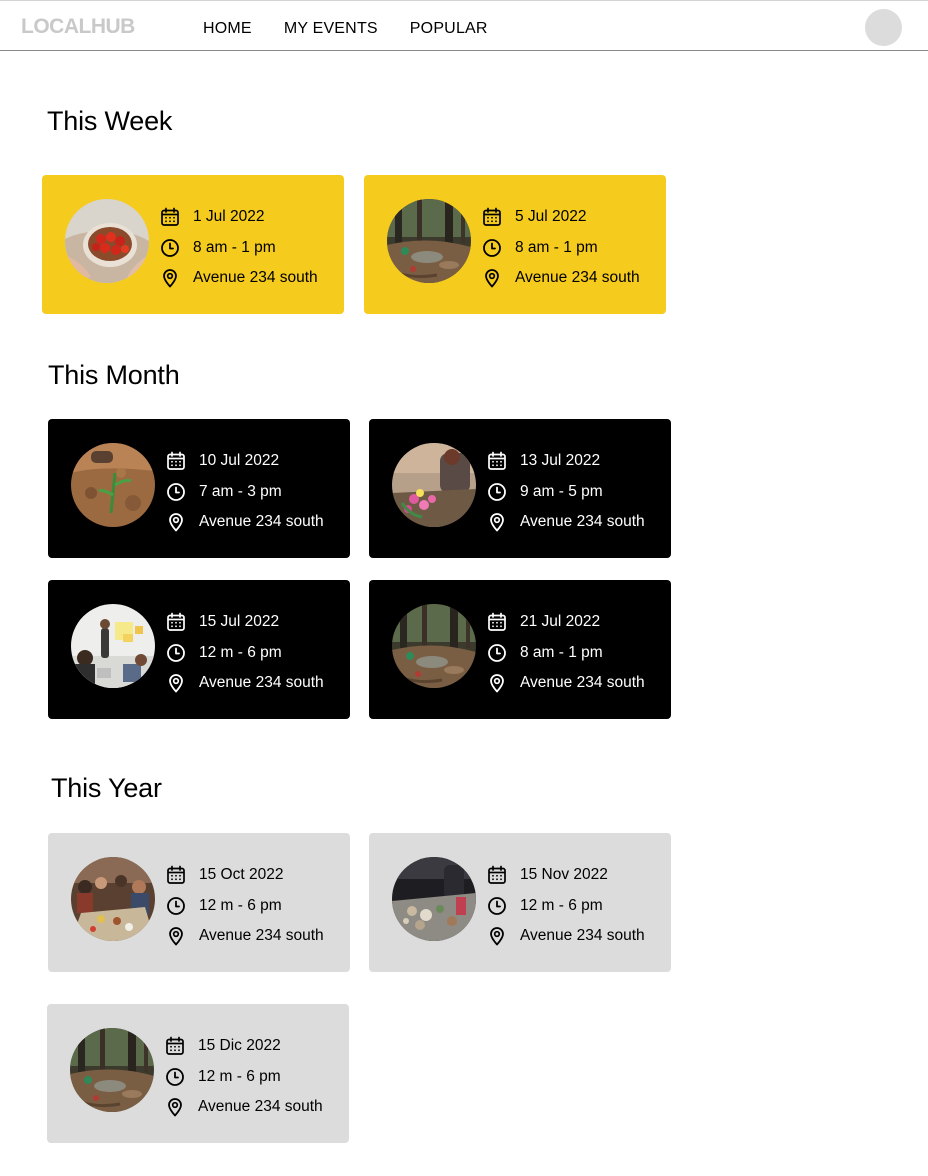 This screenshot has height=1176, width=928. Describe the element at coordinates (245, 653) in the screenshot. I see `event-details: 15 Jul 2022 12 m - 6 pm Avenue 234 south` at that location.